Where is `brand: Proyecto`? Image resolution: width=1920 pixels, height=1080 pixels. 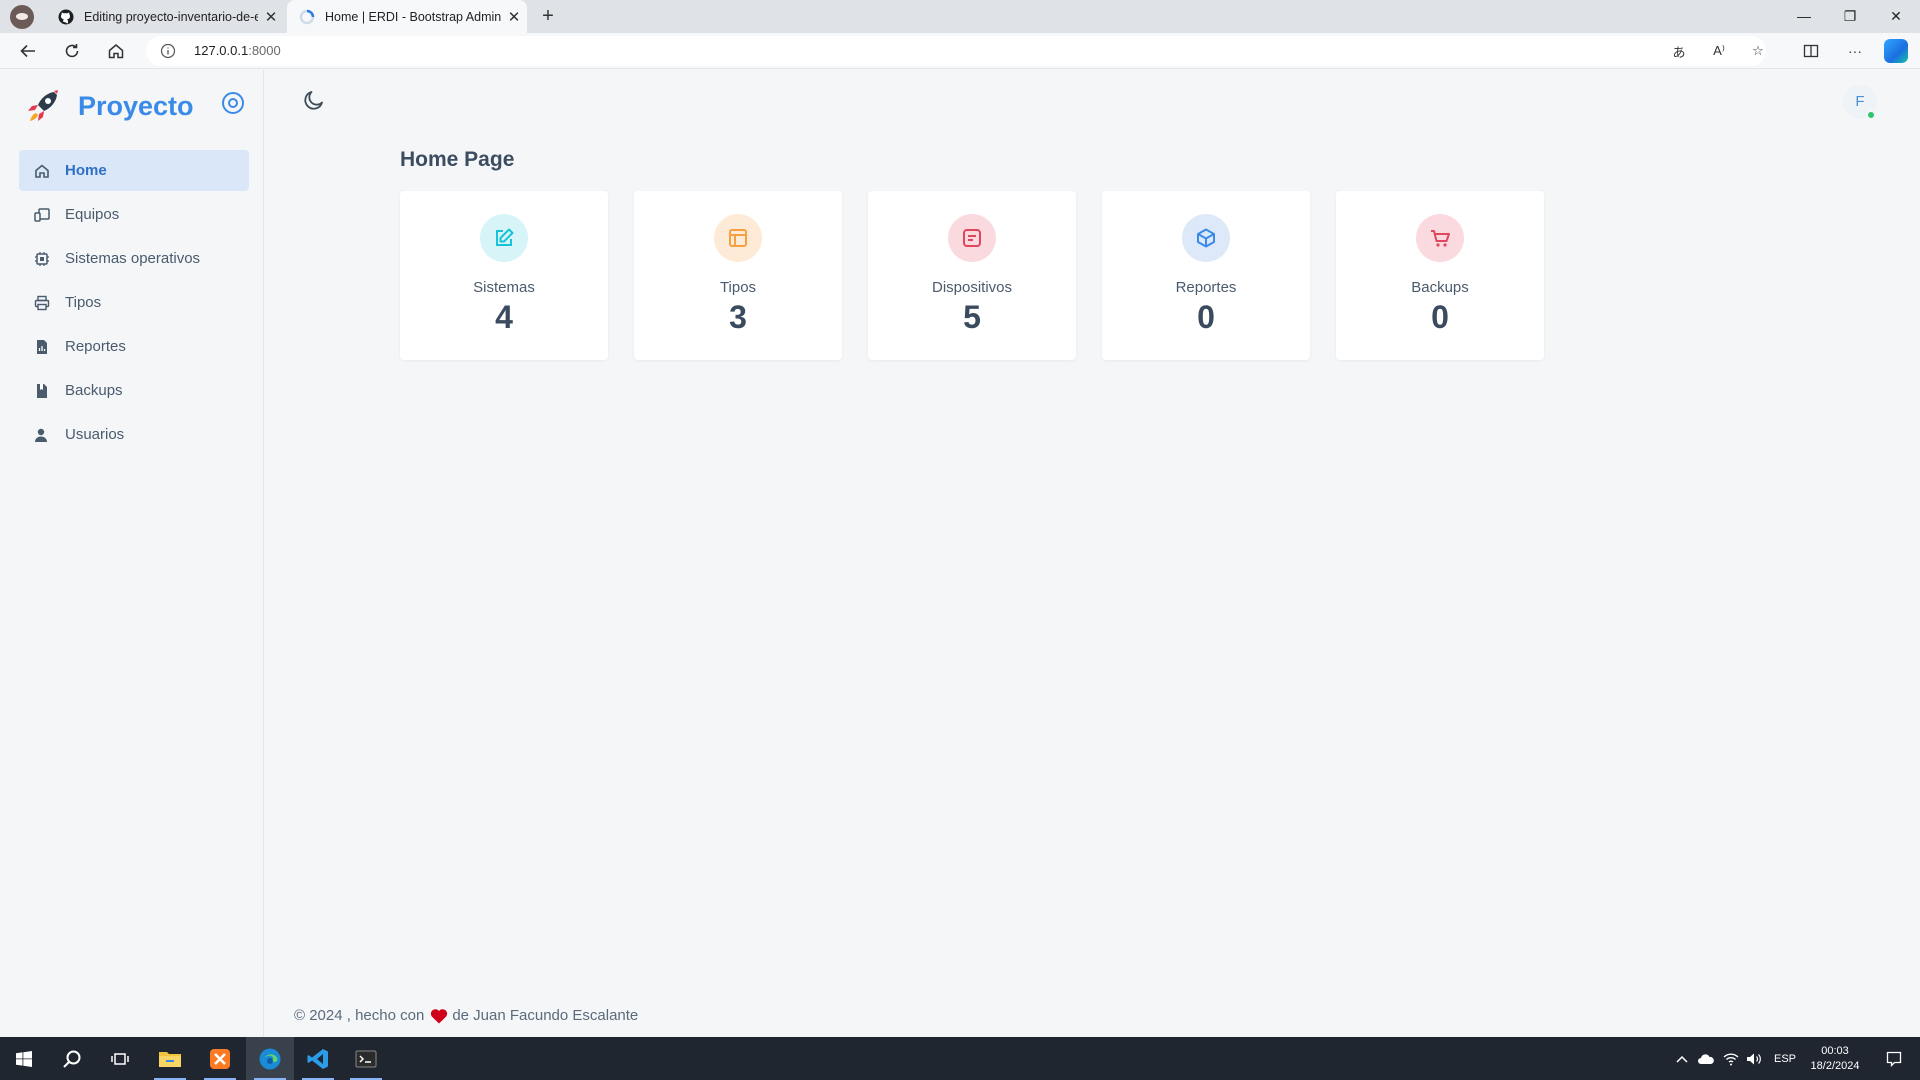 brand: Proyecto is located at coordinates (109, 106).